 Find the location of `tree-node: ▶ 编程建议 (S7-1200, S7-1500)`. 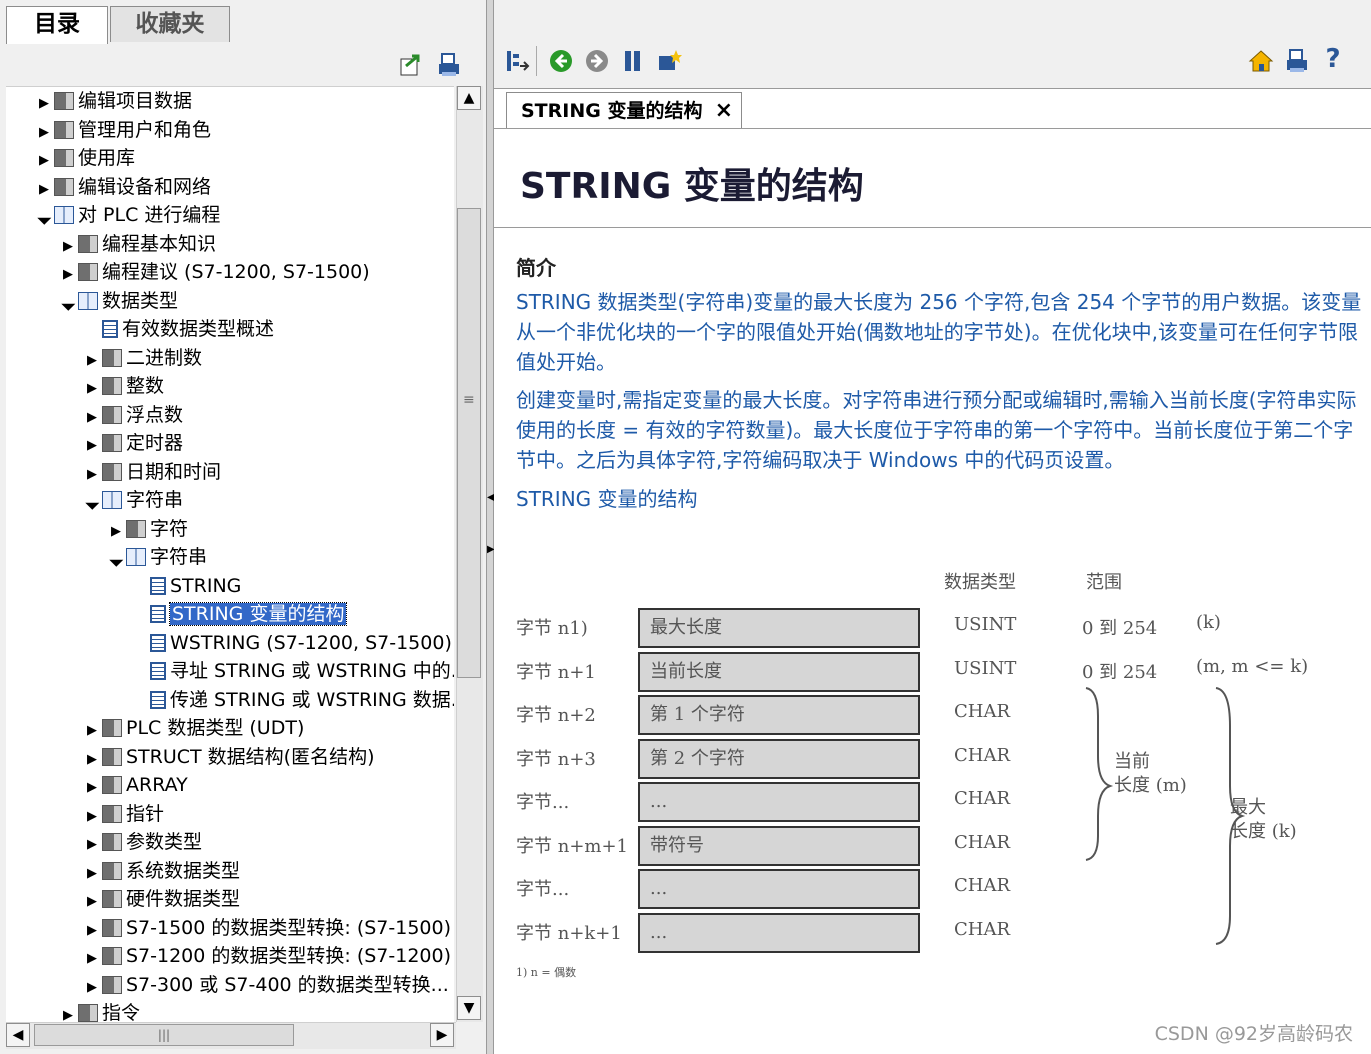

tree-node: ▶ 编程建议 (S7-1200, S7-1500) is located at coordinates (214, 272).